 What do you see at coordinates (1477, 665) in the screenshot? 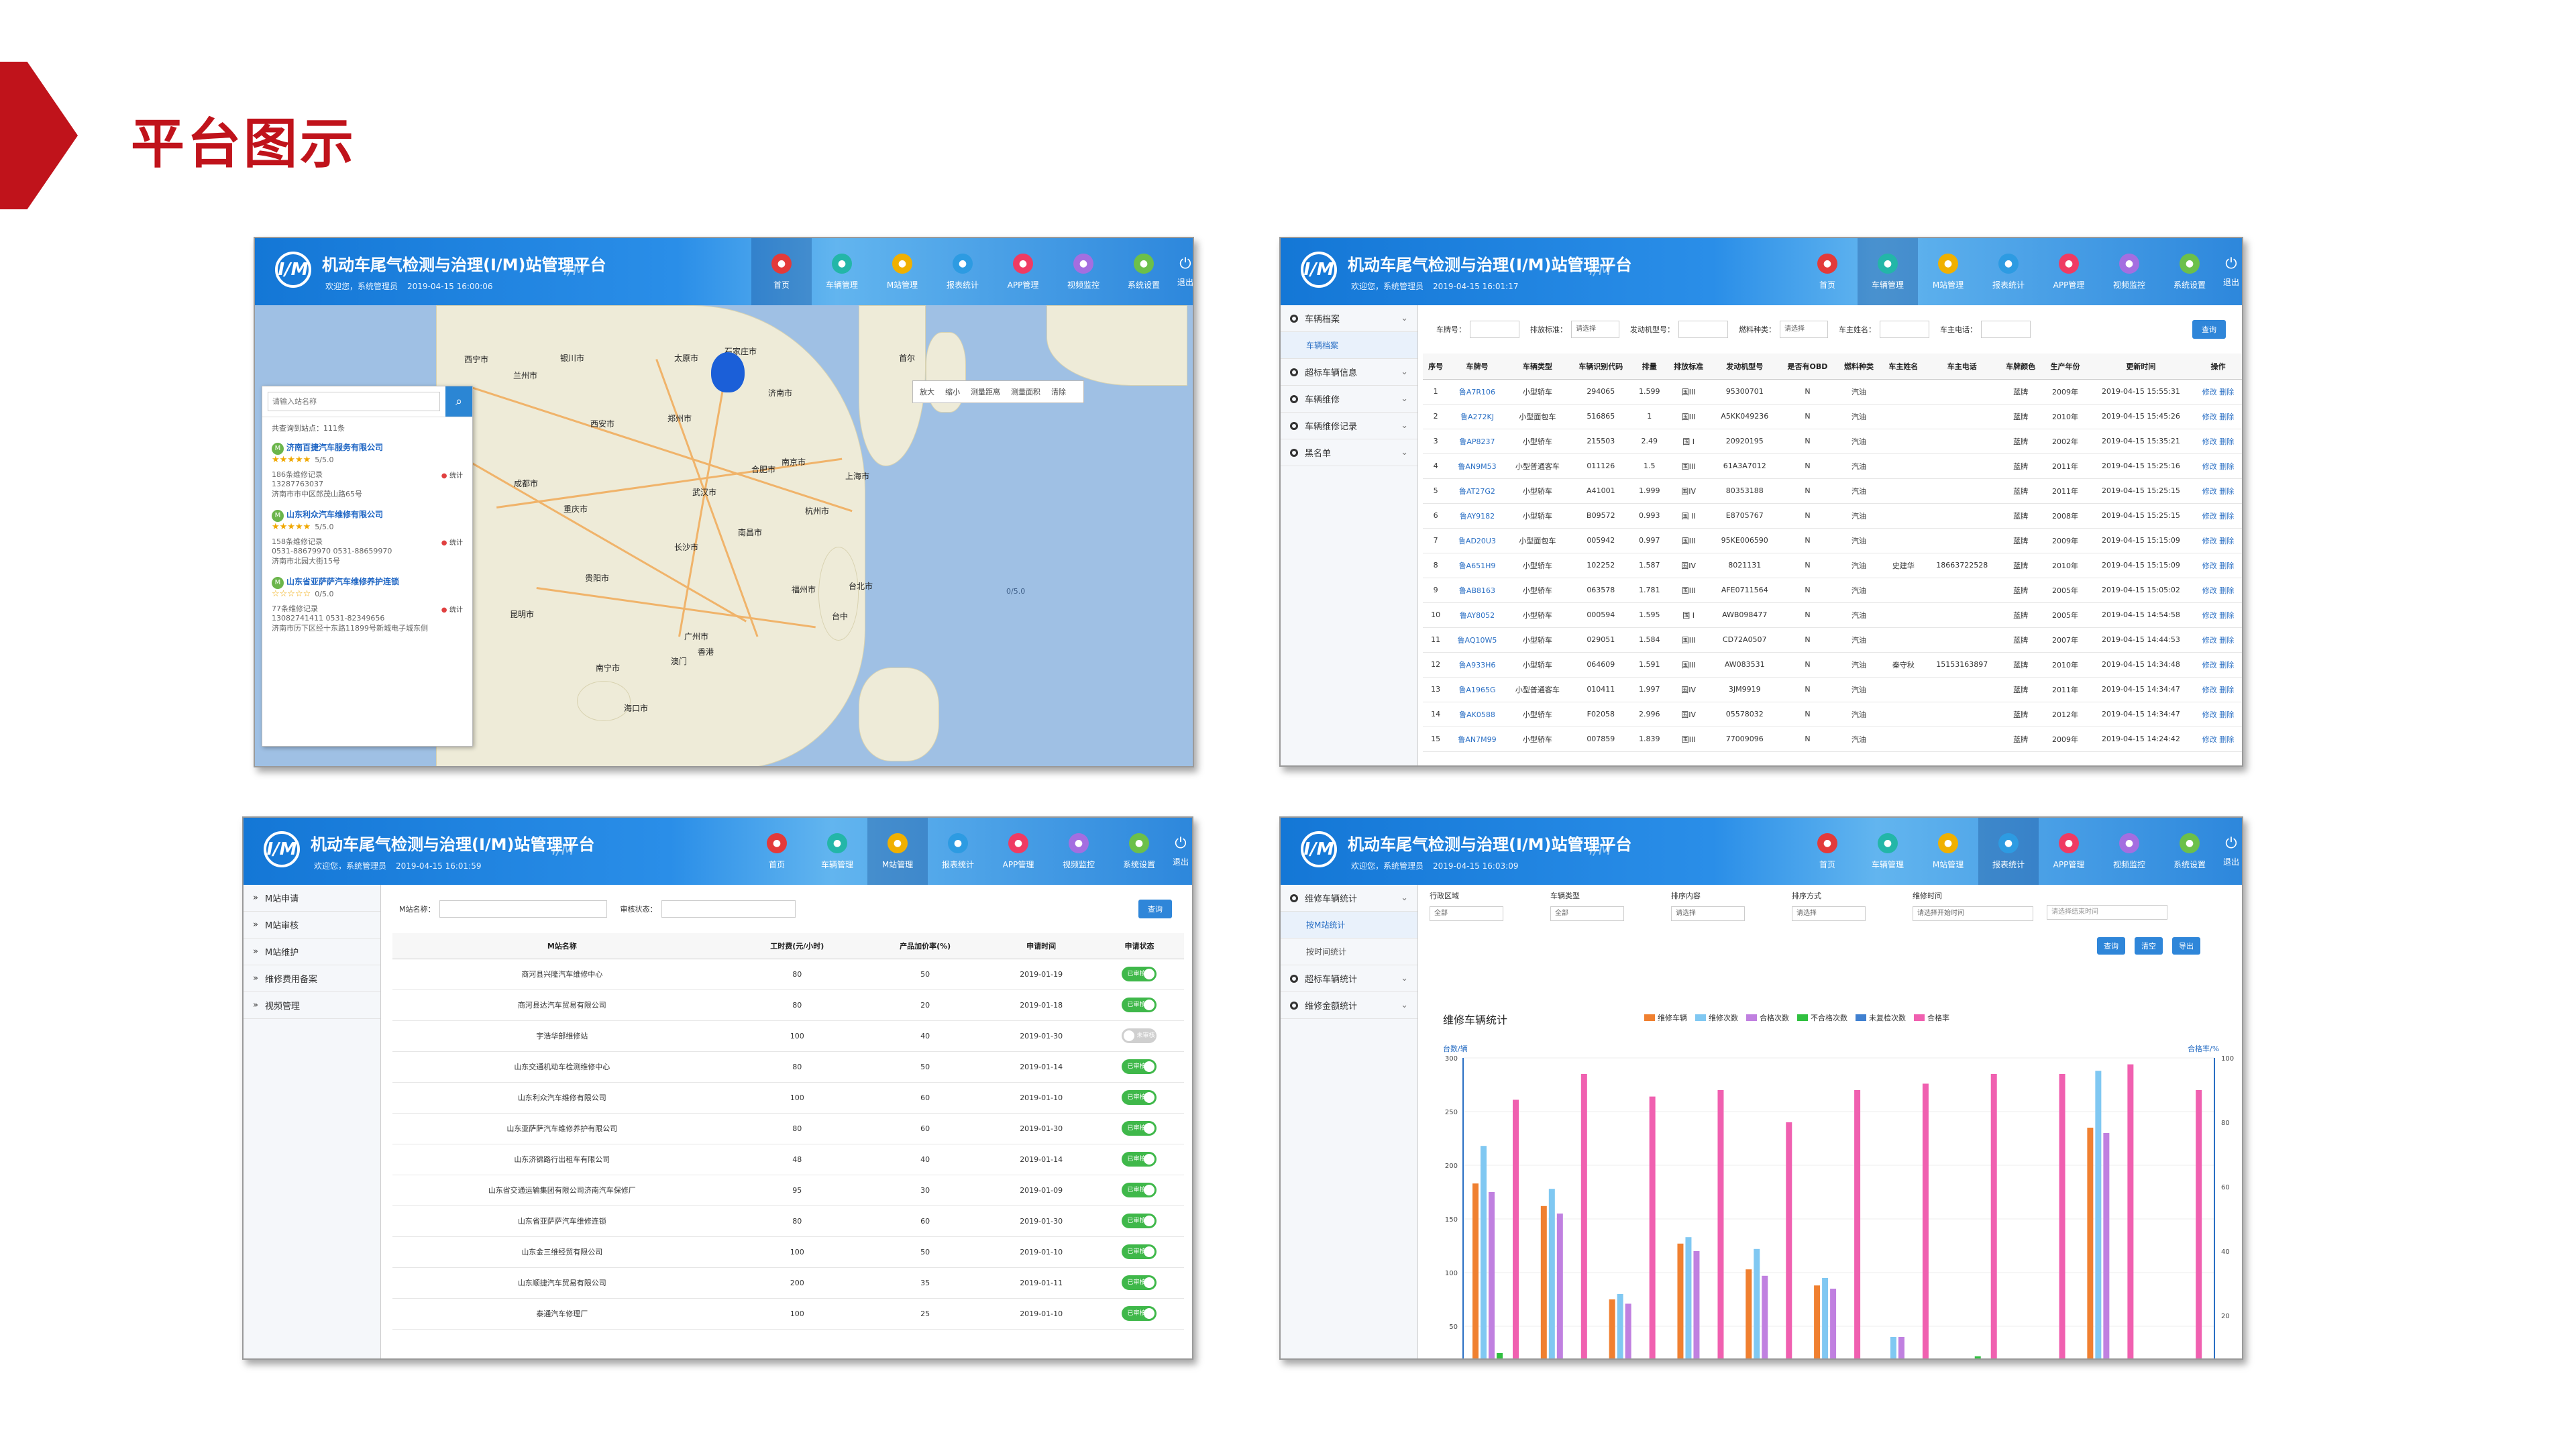
I see `table-cell: 鲁A933H6` at bounding box center [1477, 665].